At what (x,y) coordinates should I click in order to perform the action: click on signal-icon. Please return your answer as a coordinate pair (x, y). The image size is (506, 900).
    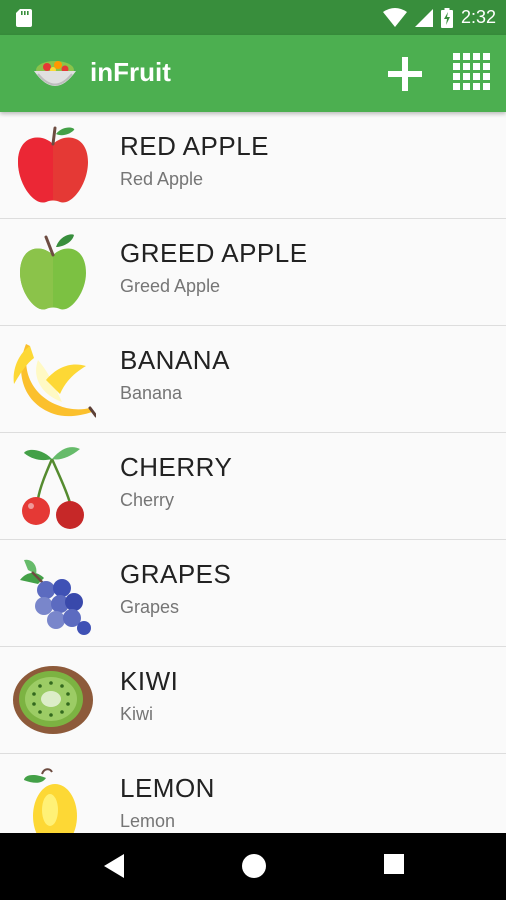
    Looking at the image, I should click on (423, 17).